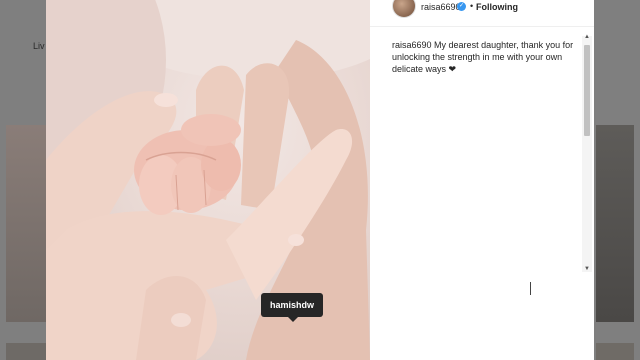 This screenshot has height=360, width=640. Describe the element at coordinates (404, 9) in the screenshot. I see `avatar` at that location.